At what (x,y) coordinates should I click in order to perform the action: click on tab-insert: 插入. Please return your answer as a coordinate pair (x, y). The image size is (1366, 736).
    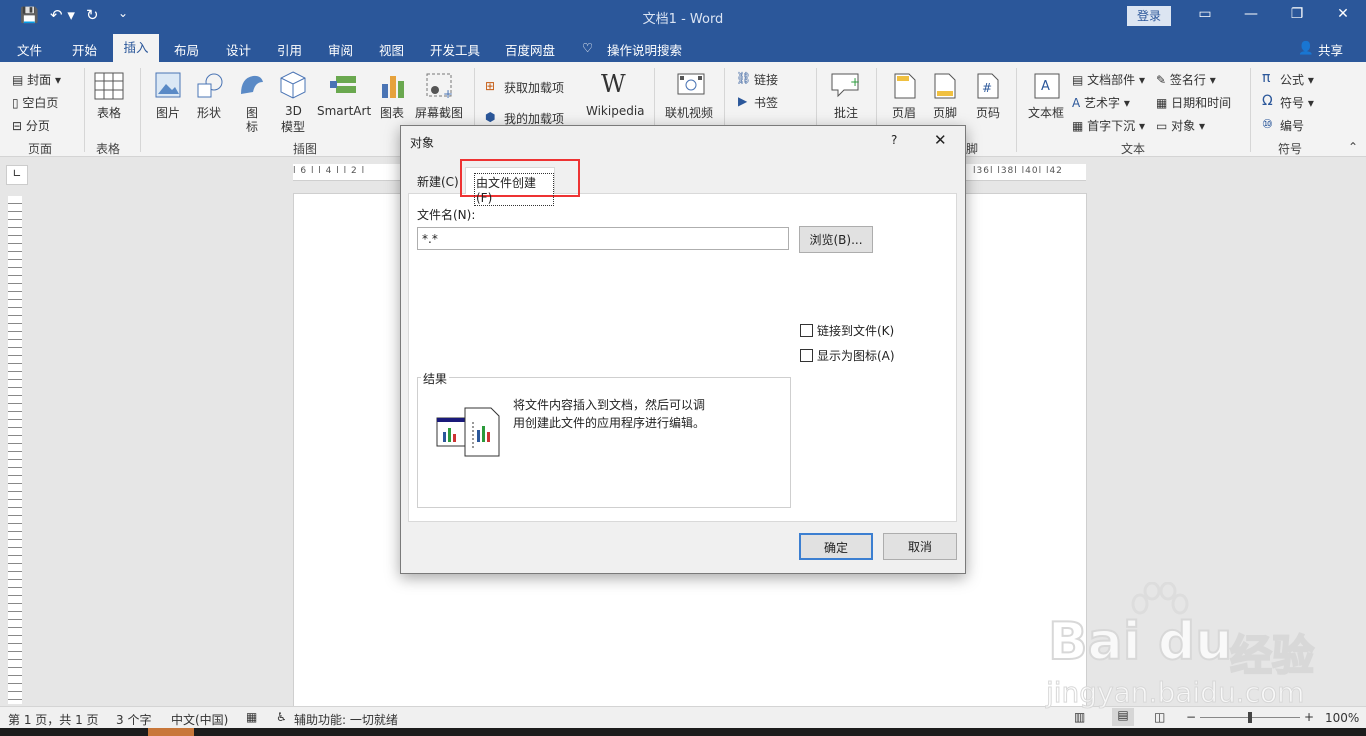
    Looking at the image, I should click on (136, 48).